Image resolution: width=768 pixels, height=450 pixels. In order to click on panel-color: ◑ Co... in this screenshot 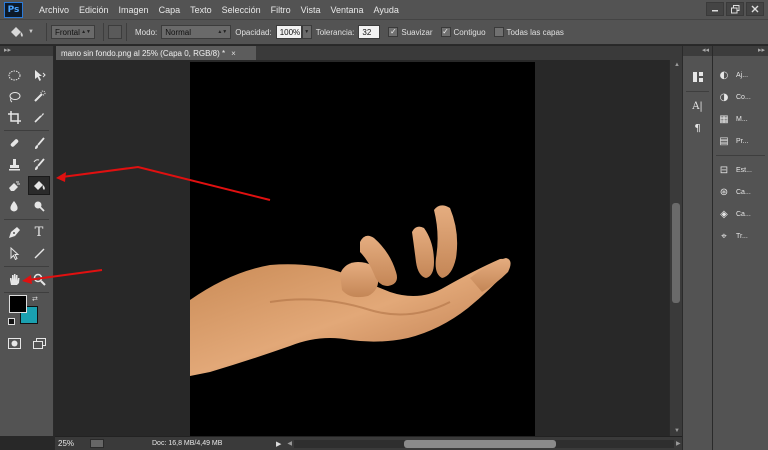, I will do `click(740, 97)`.